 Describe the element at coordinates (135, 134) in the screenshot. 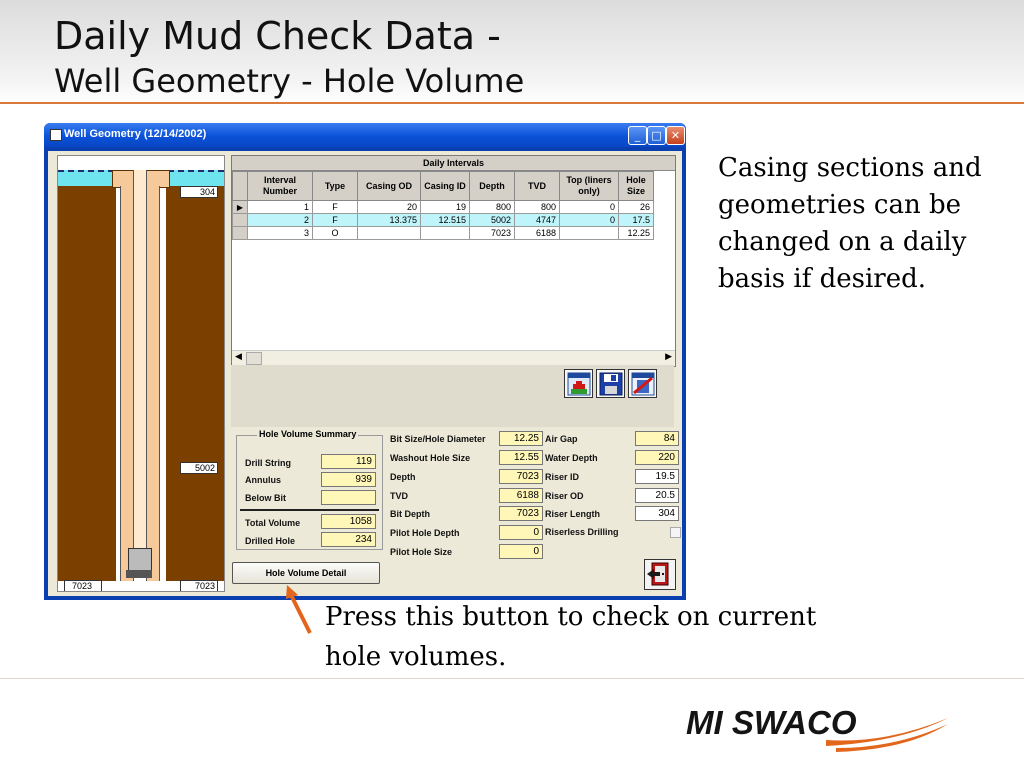

I see `window-title: Well Geometry (12/14/2002)` at that location.